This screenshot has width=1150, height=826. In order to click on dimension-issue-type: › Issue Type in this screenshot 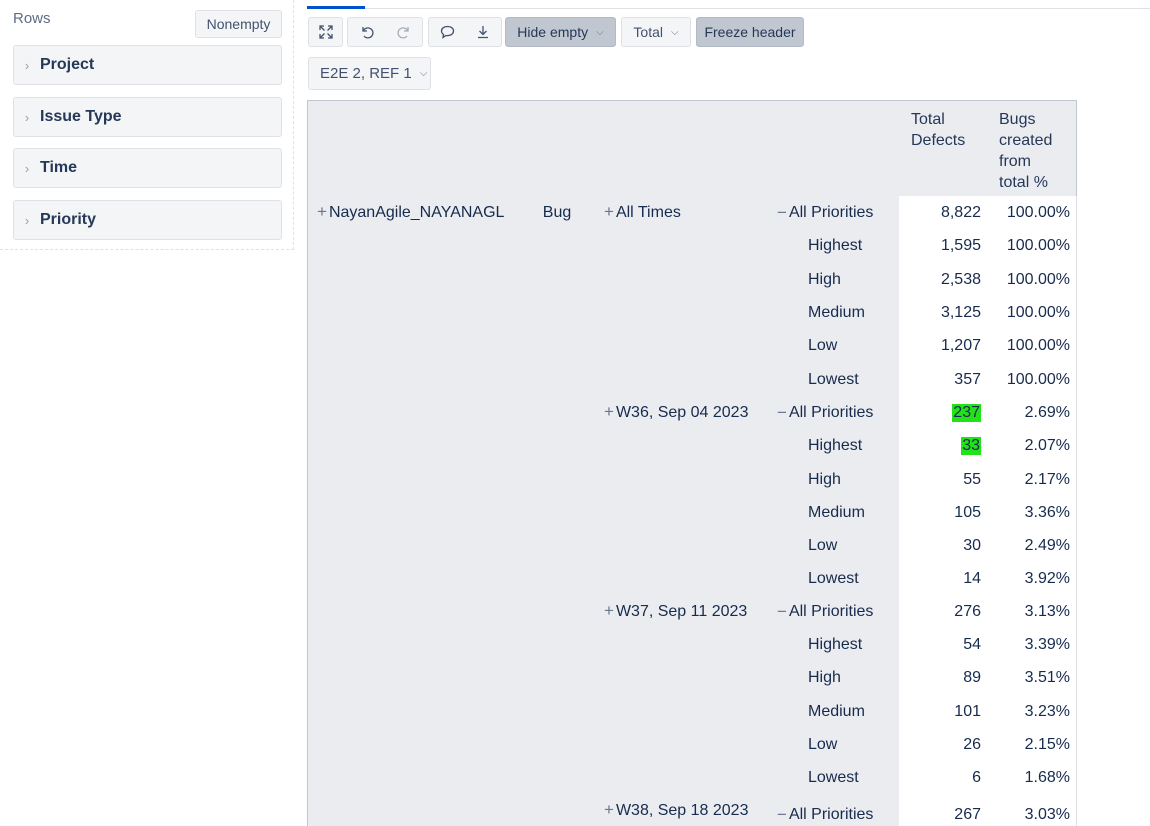, I will do `click(147, 117)`.